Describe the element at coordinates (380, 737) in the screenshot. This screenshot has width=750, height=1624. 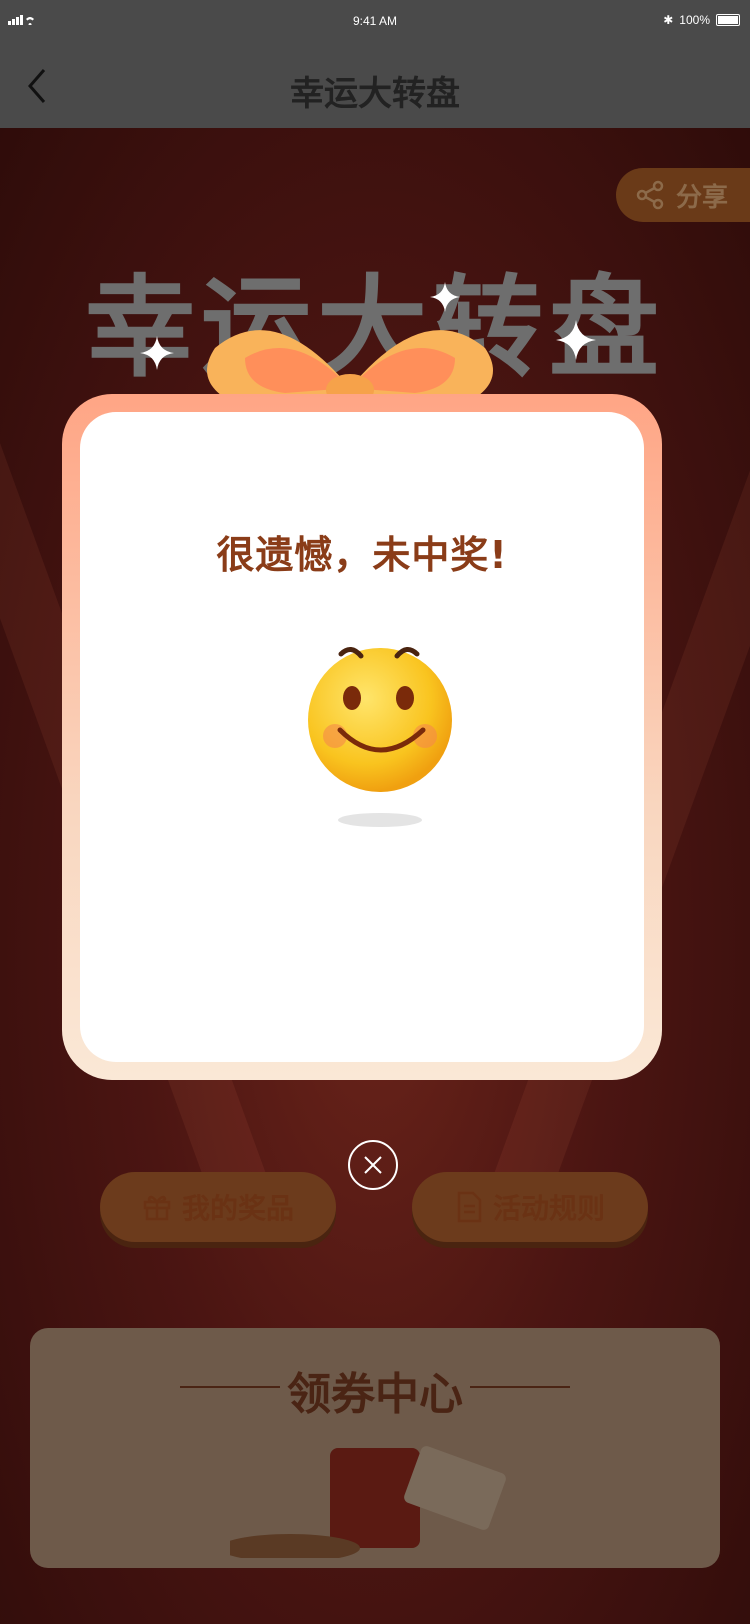
I see `smiley-face-icon` at that location.